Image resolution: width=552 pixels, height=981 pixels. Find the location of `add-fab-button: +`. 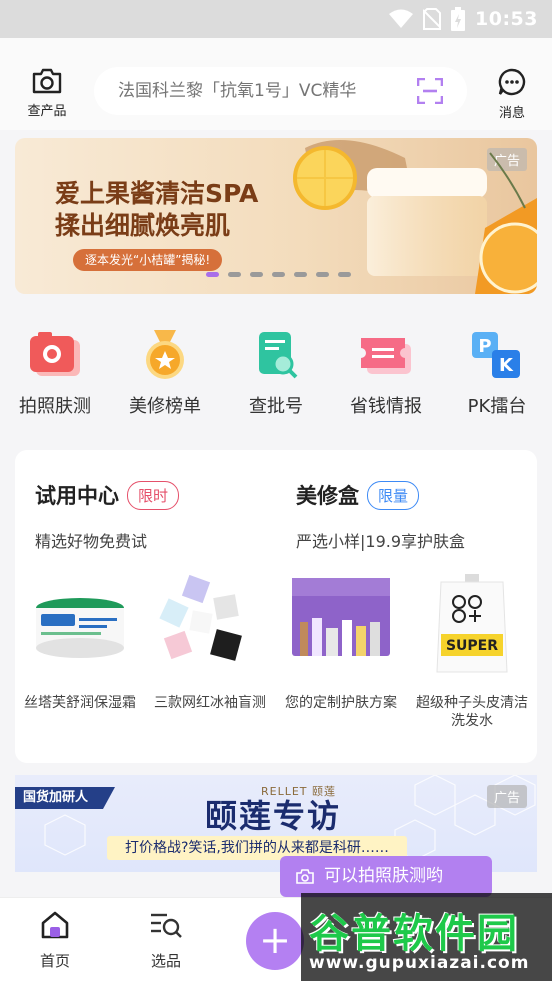

add-fab-button: + is located at coordinates (275, 941).